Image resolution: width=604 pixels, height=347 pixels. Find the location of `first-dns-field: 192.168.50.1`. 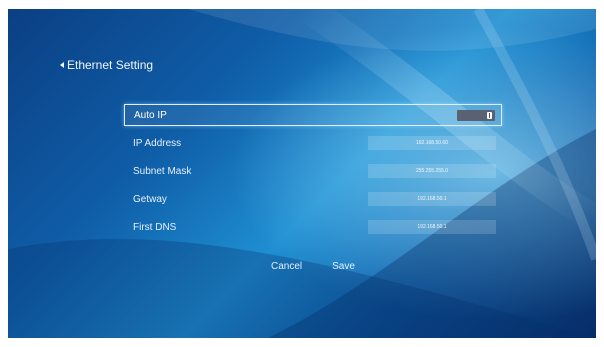

first-dns-field: 192.168.50.1 is located at coordinates (432, 227).